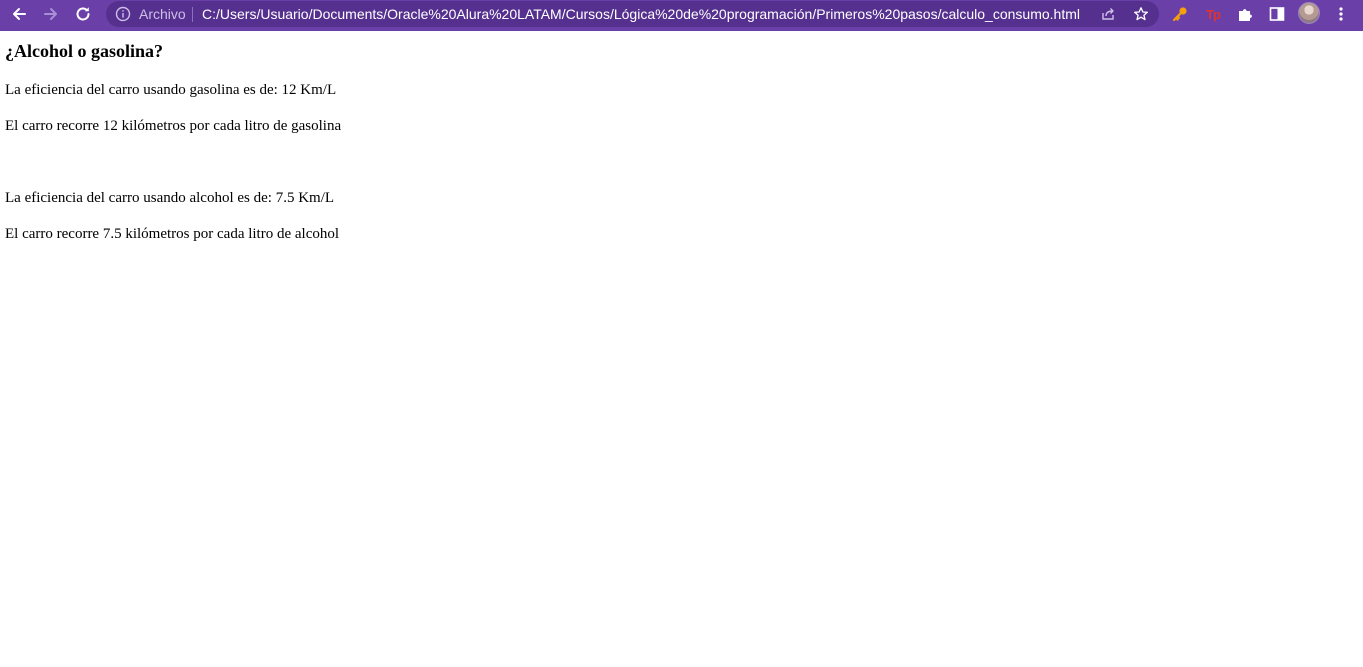  Describe the element at coordinates (1309, 13) in the screenshot. I see `profile-avatar` at that location.